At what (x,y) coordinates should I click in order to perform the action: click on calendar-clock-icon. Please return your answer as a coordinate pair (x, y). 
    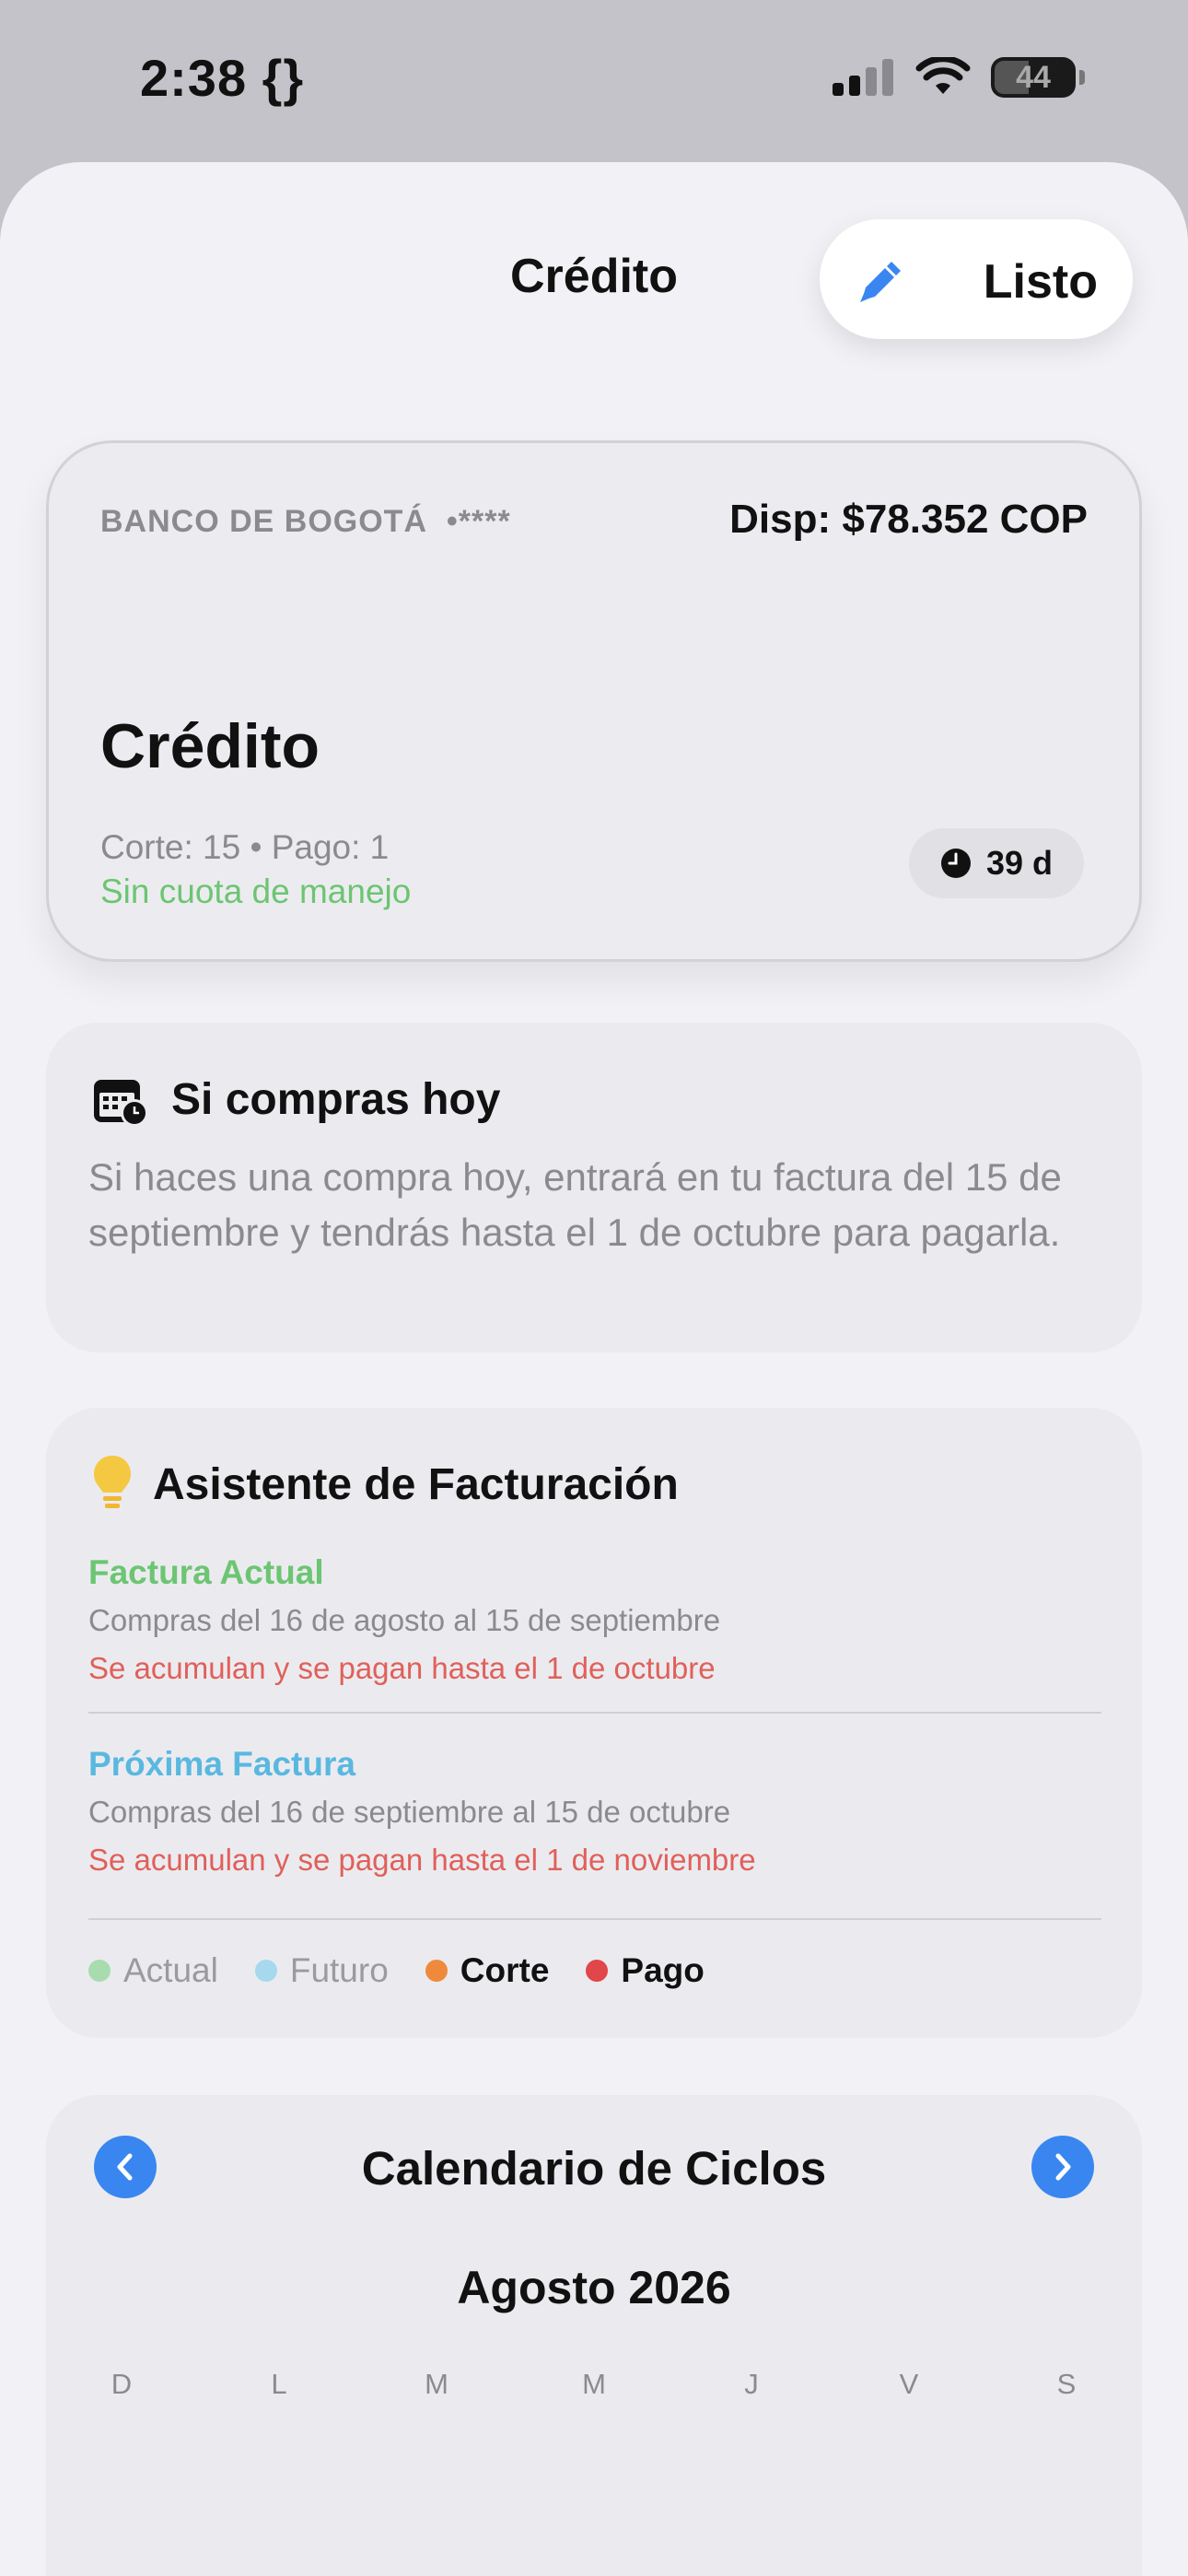
    Looking at the image, I should click on (121, 1103).